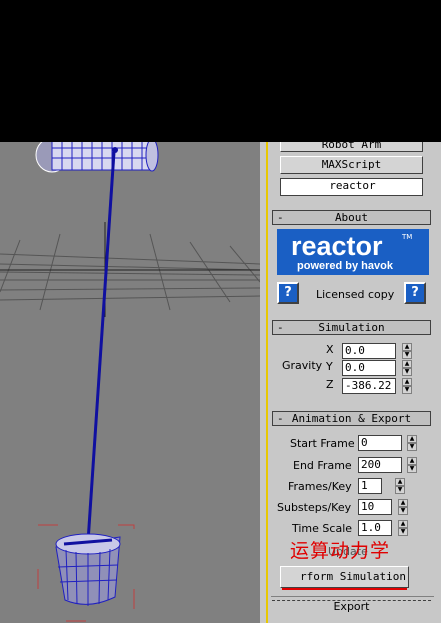 The width and height of the screenshot is (441, 623). What do you see at coordinates (412, 443) in the screenshot?
I see `start-frame-spinner: ▲ ▼` at bounding box center [412, 443].